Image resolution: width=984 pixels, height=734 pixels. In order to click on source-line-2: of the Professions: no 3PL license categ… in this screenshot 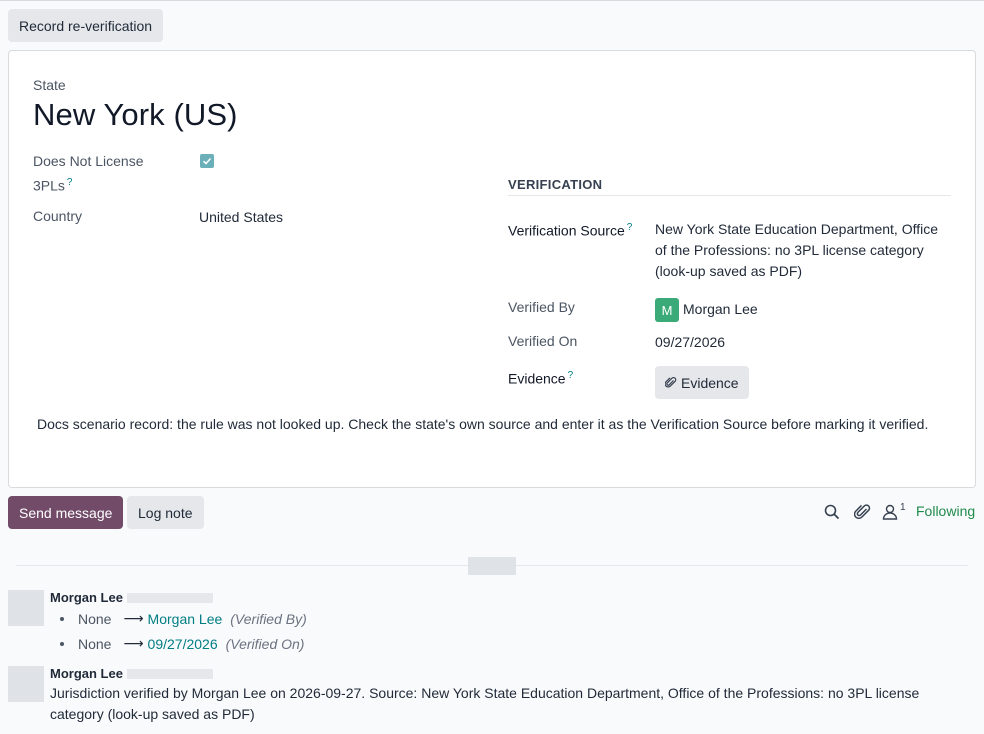, I will do `click(789, 250)`.